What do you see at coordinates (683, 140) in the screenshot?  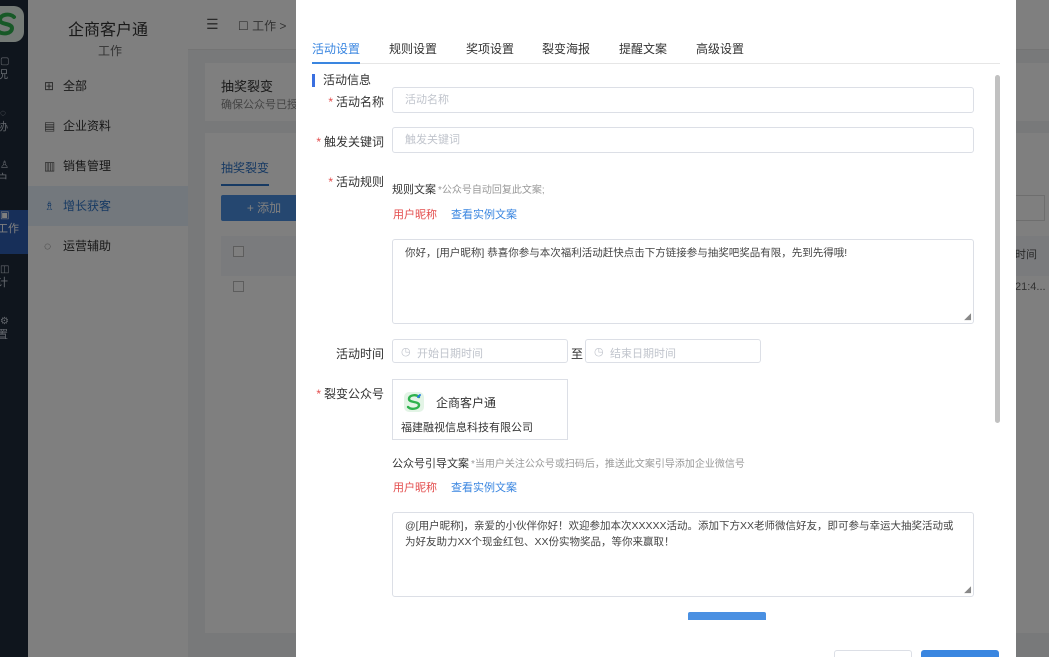 I see `trigger-keyword-input` at bounding box center [683, 140].